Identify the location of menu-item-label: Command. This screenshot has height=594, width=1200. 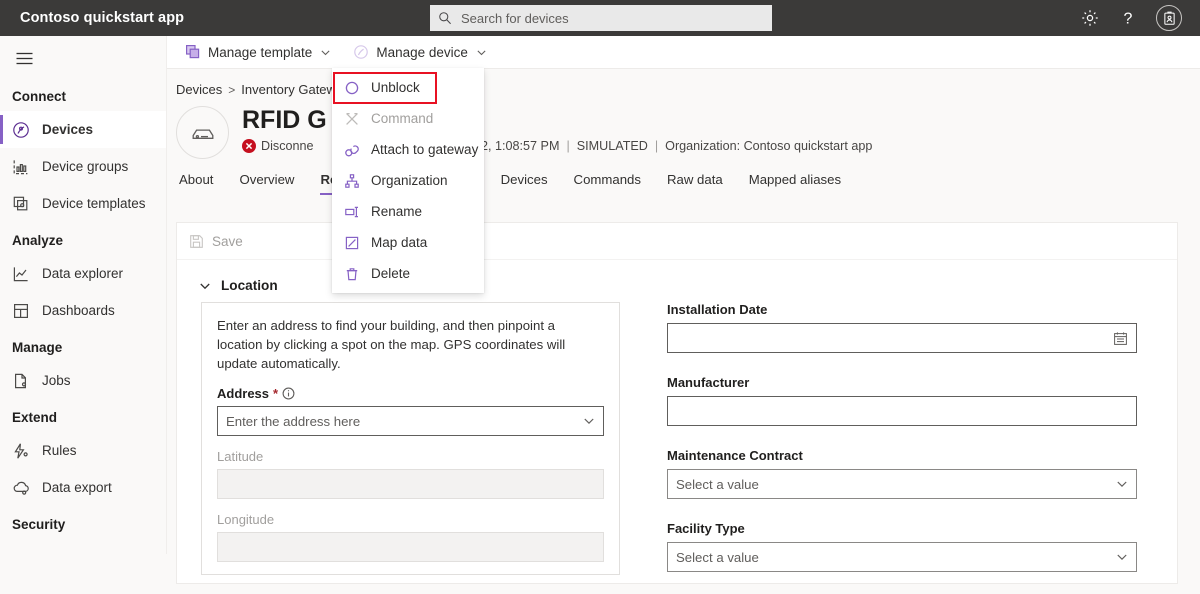
(402, 118).